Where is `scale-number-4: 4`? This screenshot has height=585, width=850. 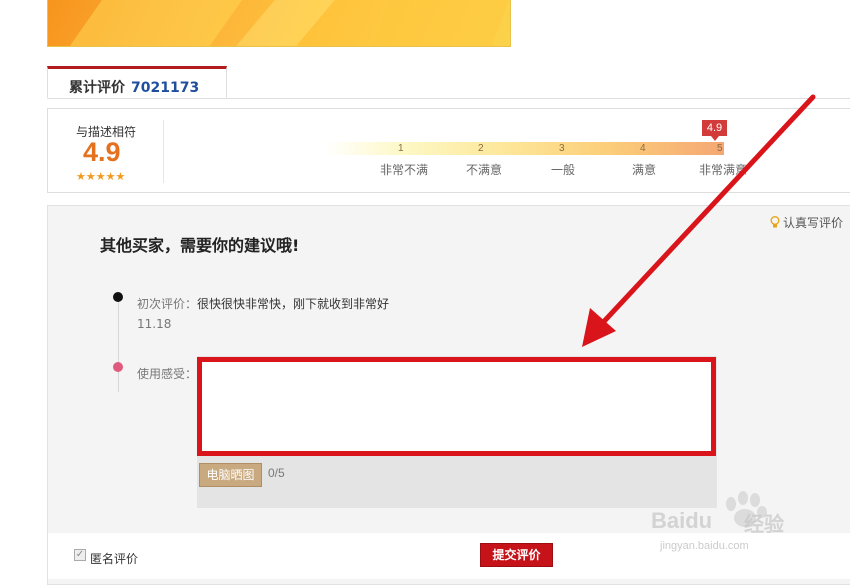 scale-number-4: 4 is located at coordinates (643, 148).